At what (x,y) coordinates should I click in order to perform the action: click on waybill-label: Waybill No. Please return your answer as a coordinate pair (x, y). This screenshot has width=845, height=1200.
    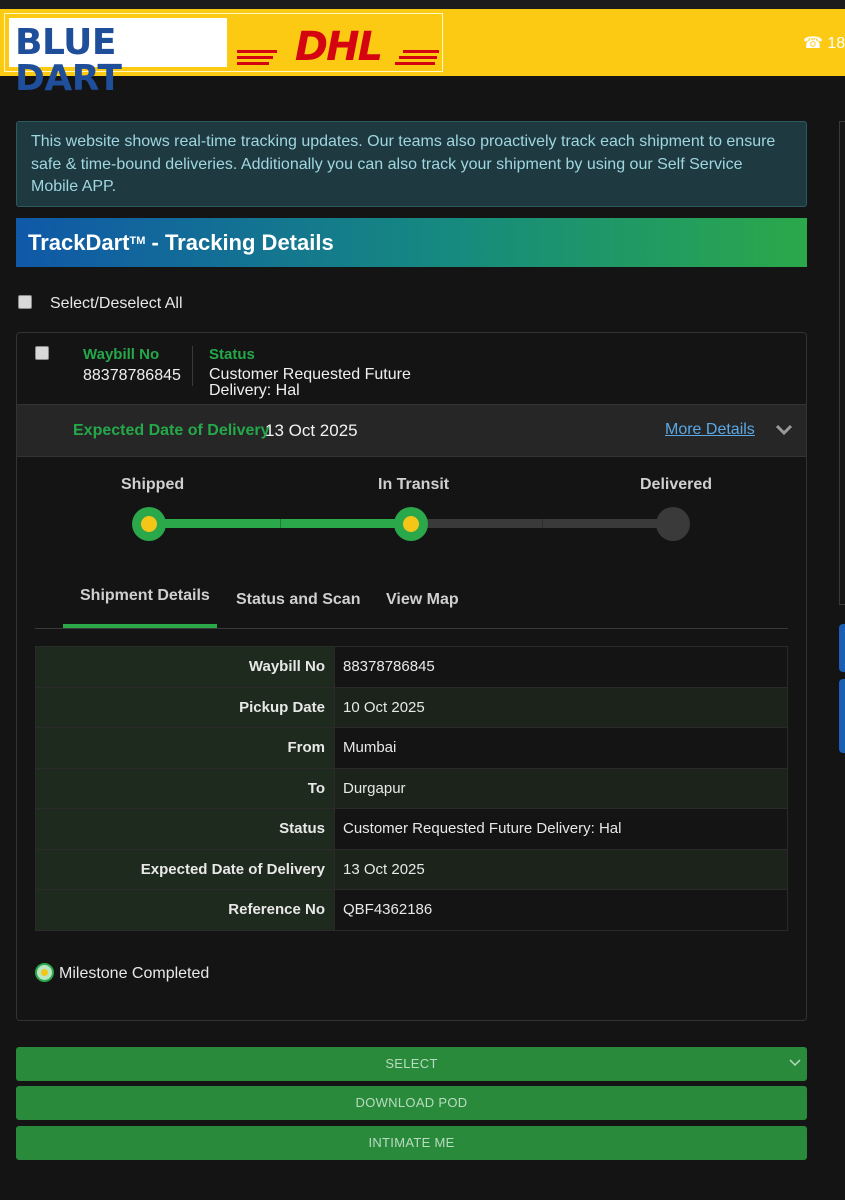
    Looking at the image, I should click on (121, 354).